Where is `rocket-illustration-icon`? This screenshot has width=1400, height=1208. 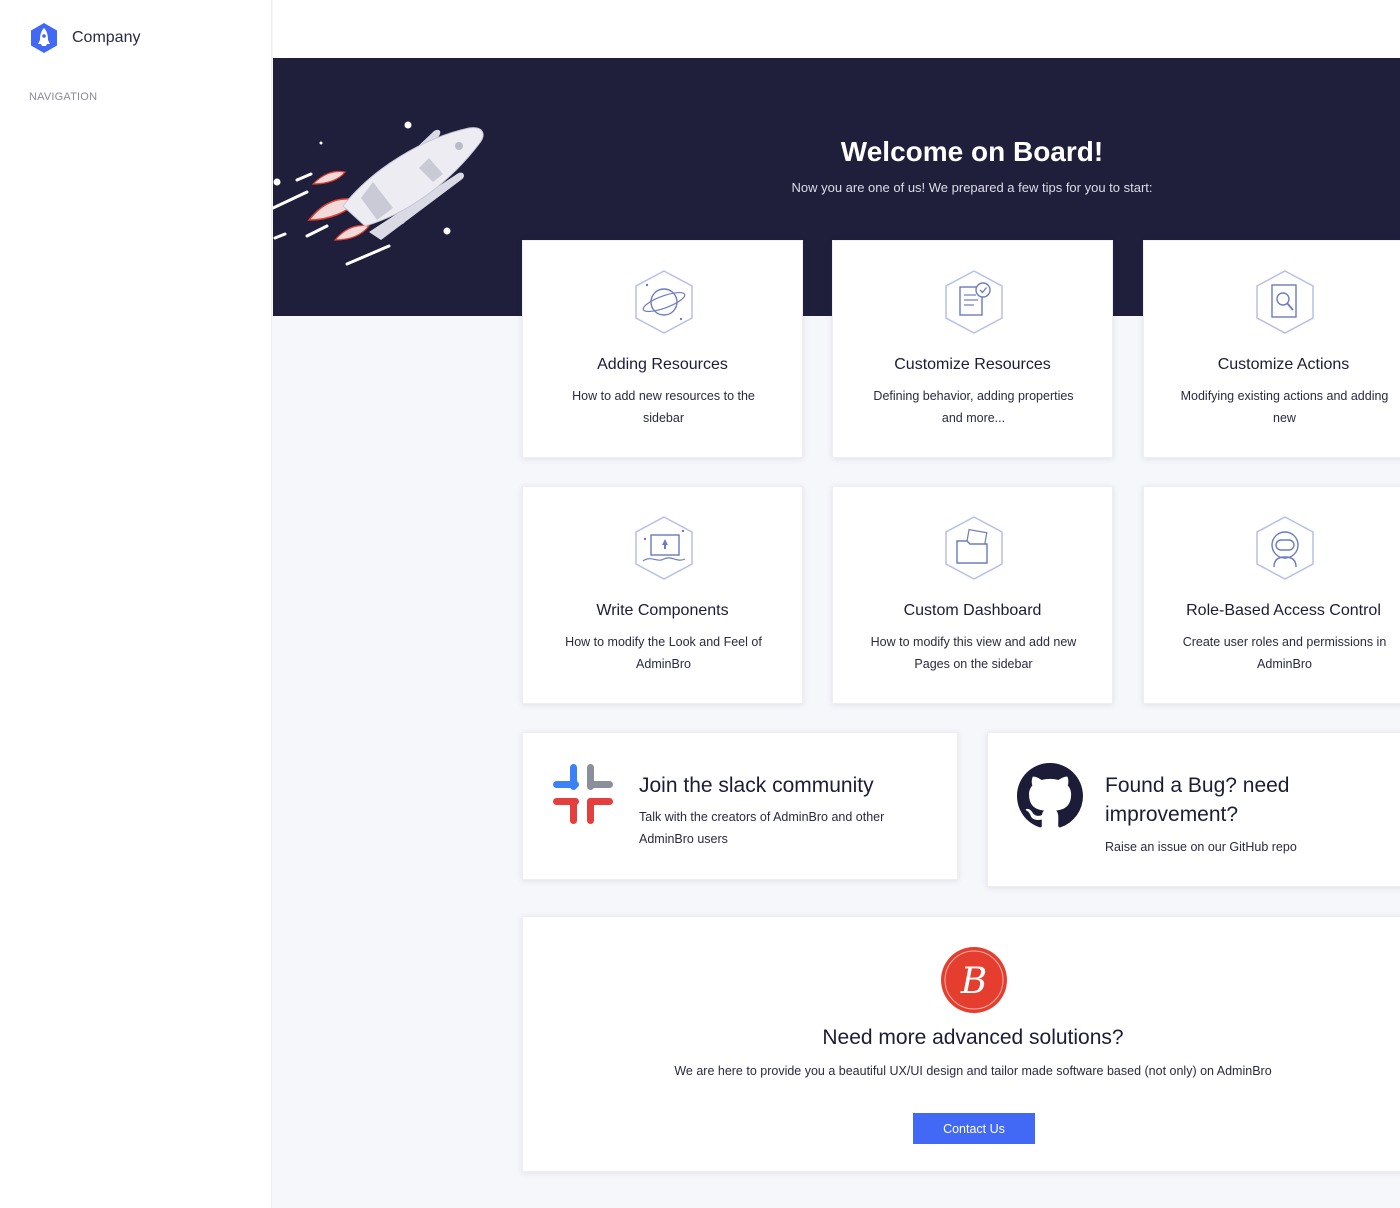
rocket-illustration-icon is located at coordinates (378, 193).